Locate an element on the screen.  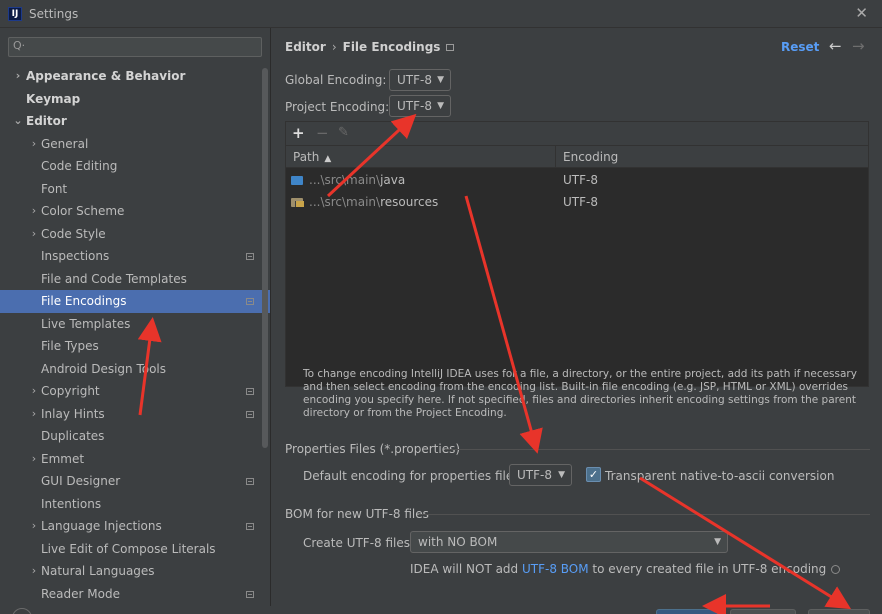
breadcrumb-parent: Editor is located at coordinates (305, 47).